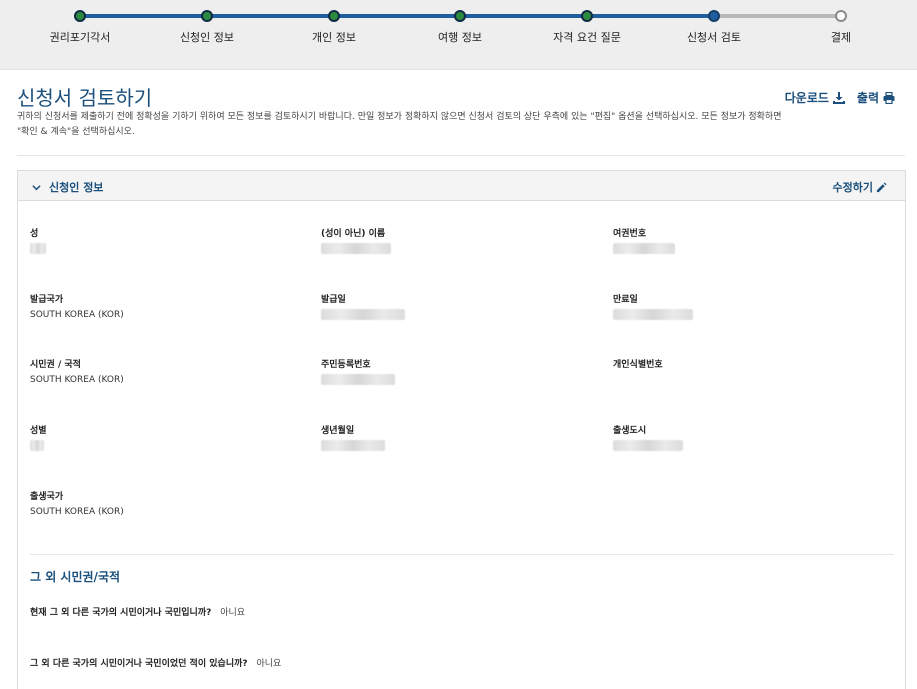  I want to click on question-text: 현재 그 외 다른 국가의 시민이거나 국민입니까?, so click(121, 613).